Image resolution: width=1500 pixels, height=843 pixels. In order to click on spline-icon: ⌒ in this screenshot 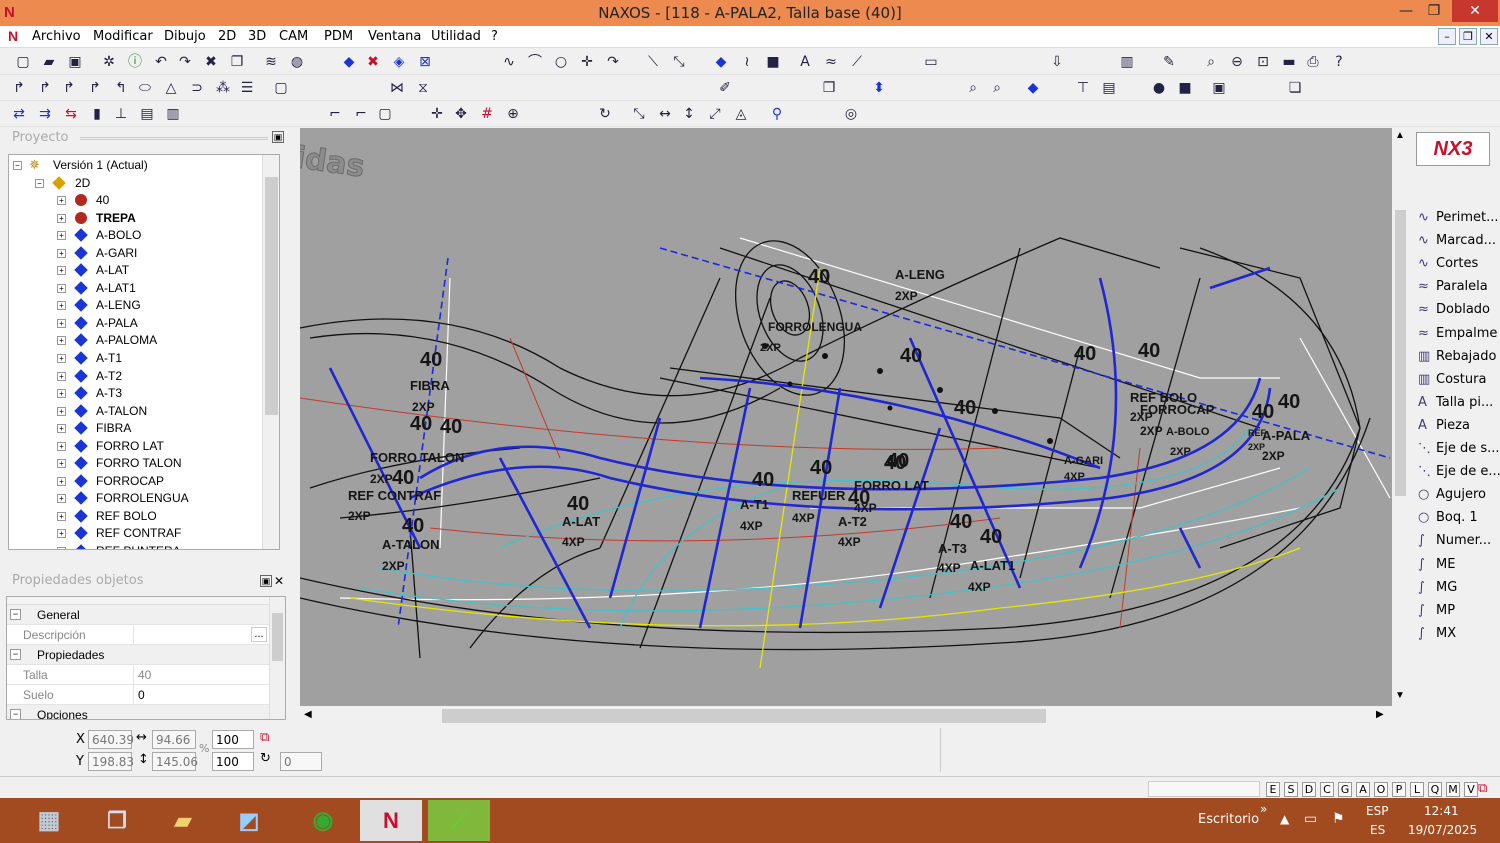, I will do `click(535, 62)`.